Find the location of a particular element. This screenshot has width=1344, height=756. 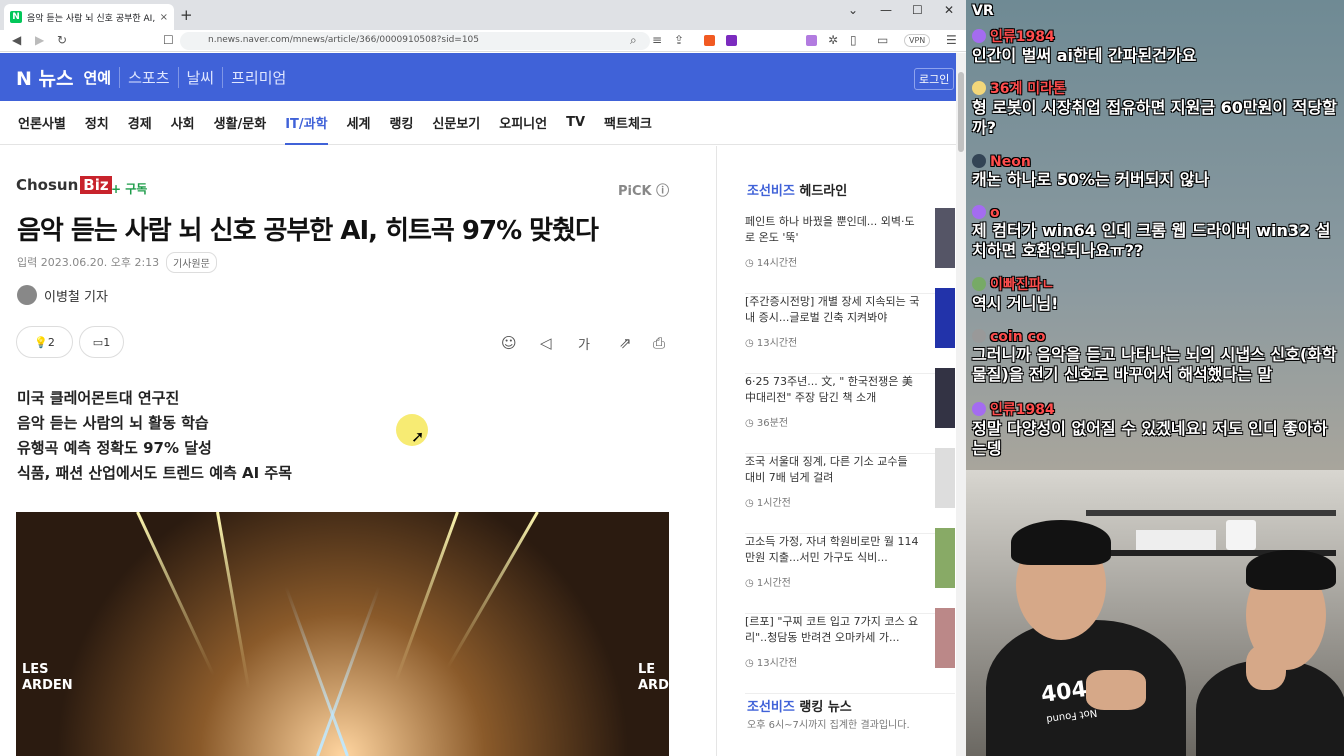

comment-button: ▭ 1 is located at coordinates (101, 342).